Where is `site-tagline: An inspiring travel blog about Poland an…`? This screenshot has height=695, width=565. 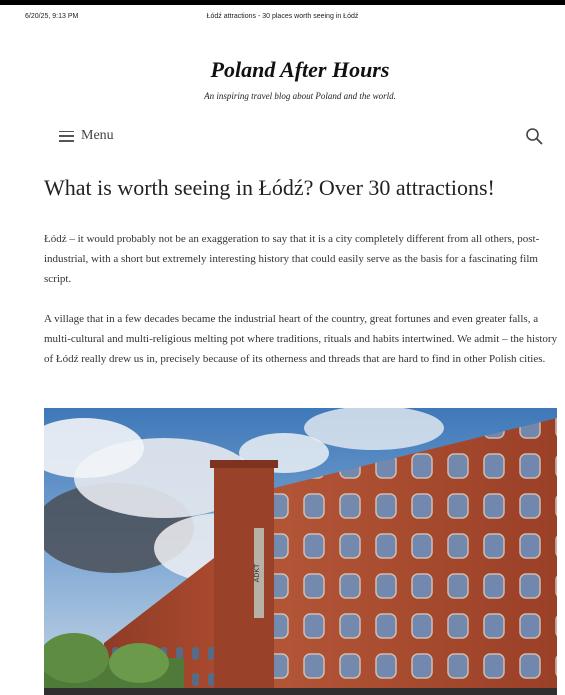
site-tagline: An inspiring travel blog about Poland an… is located at coordinates (300, 96).